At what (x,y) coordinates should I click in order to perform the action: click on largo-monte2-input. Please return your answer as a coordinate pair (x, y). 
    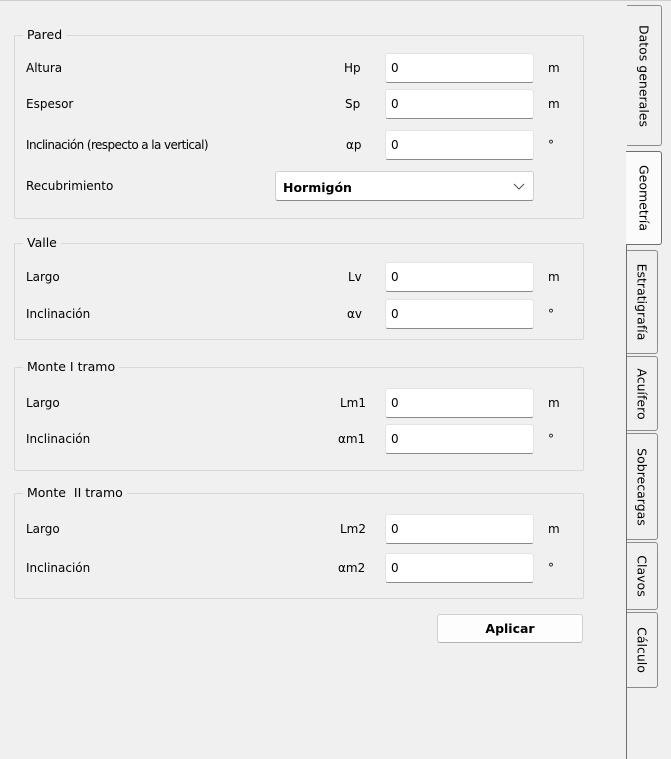
    Looking at the image, I should click on (459, 529).